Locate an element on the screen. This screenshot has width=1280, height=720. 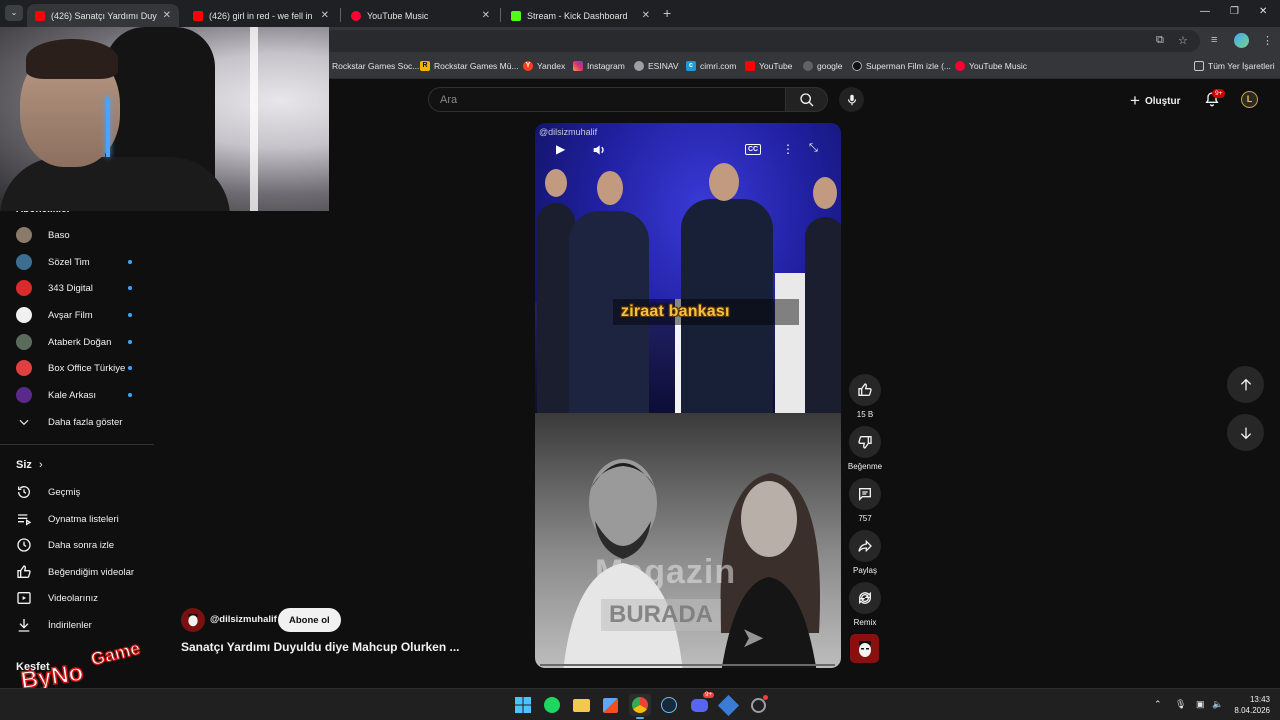
tab-kick-dashboard: Stream - Kick Dashboard ✕ is located at coordinates (580, 15).